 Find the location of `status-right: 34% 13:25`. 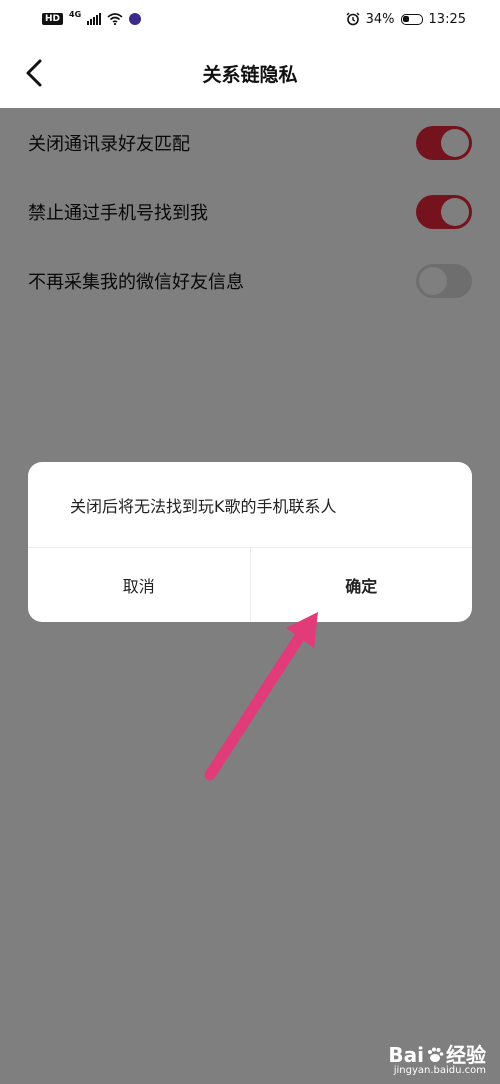

status-right: 34% 13:25 is located at coordinates (406, 19).